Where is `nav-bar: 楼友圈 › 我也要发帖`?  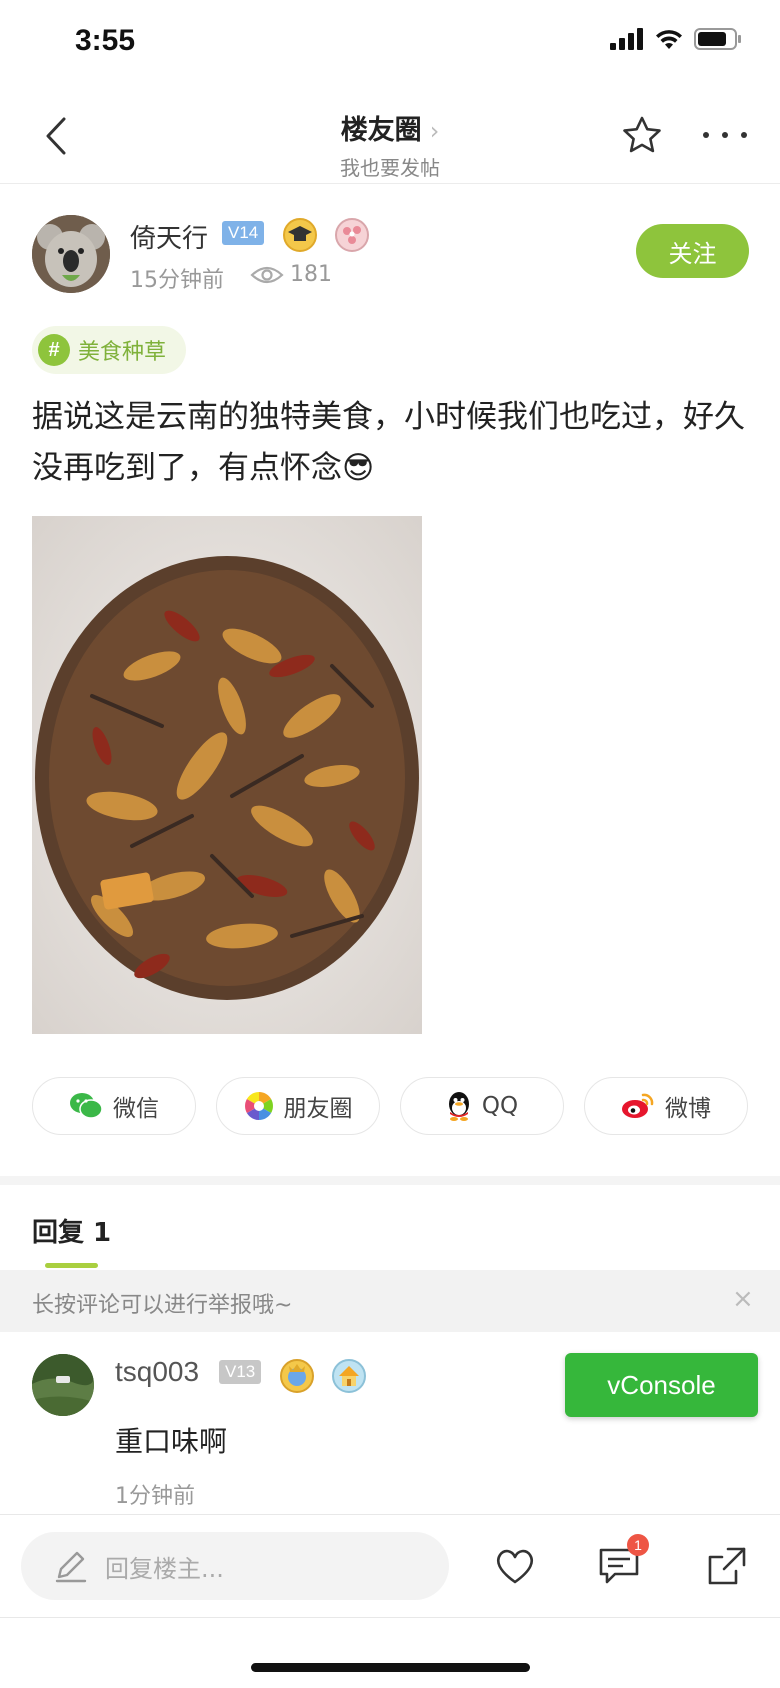 nav-bar: 楼友圈 › 我也要发帖 is located at coordinates (390, 142).